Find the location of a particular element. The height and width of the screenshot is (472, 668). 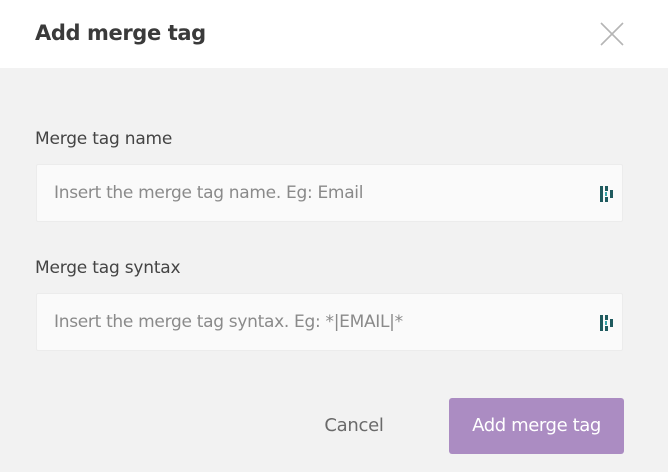

merge-tag-syntax-label: Merge tag syntax is located at coordinates (108, 268).